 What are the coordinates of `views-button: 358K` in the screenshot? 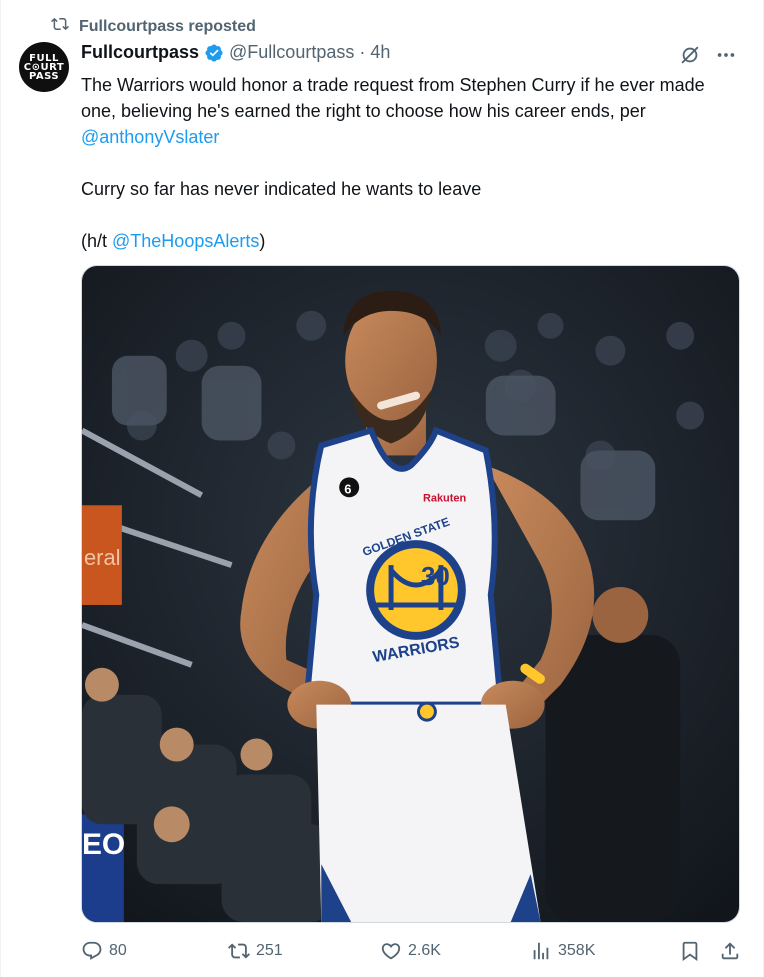 It's located at (562, 951).